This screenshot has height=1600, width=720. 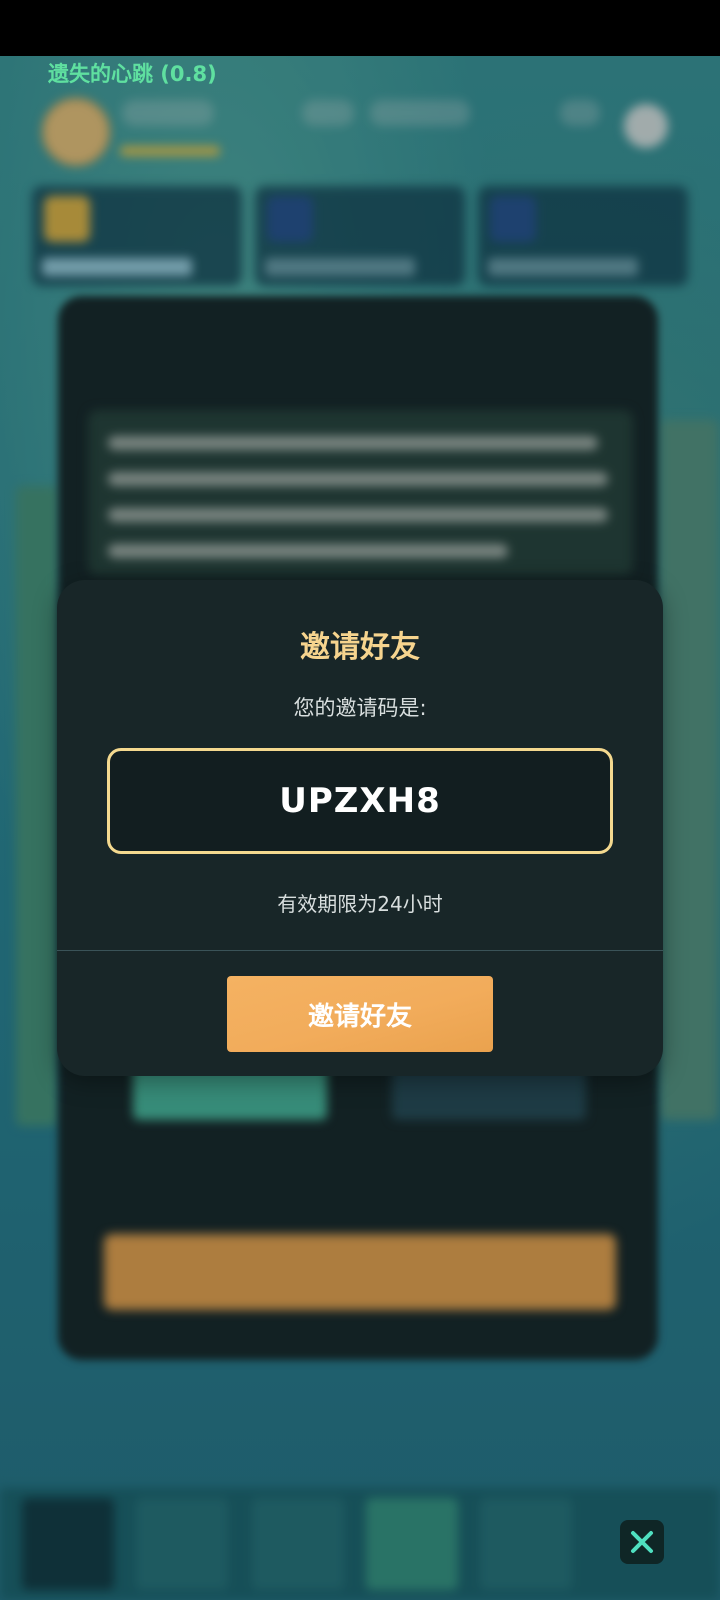 I want to click on close-icon, so click(x=642, y=1542).